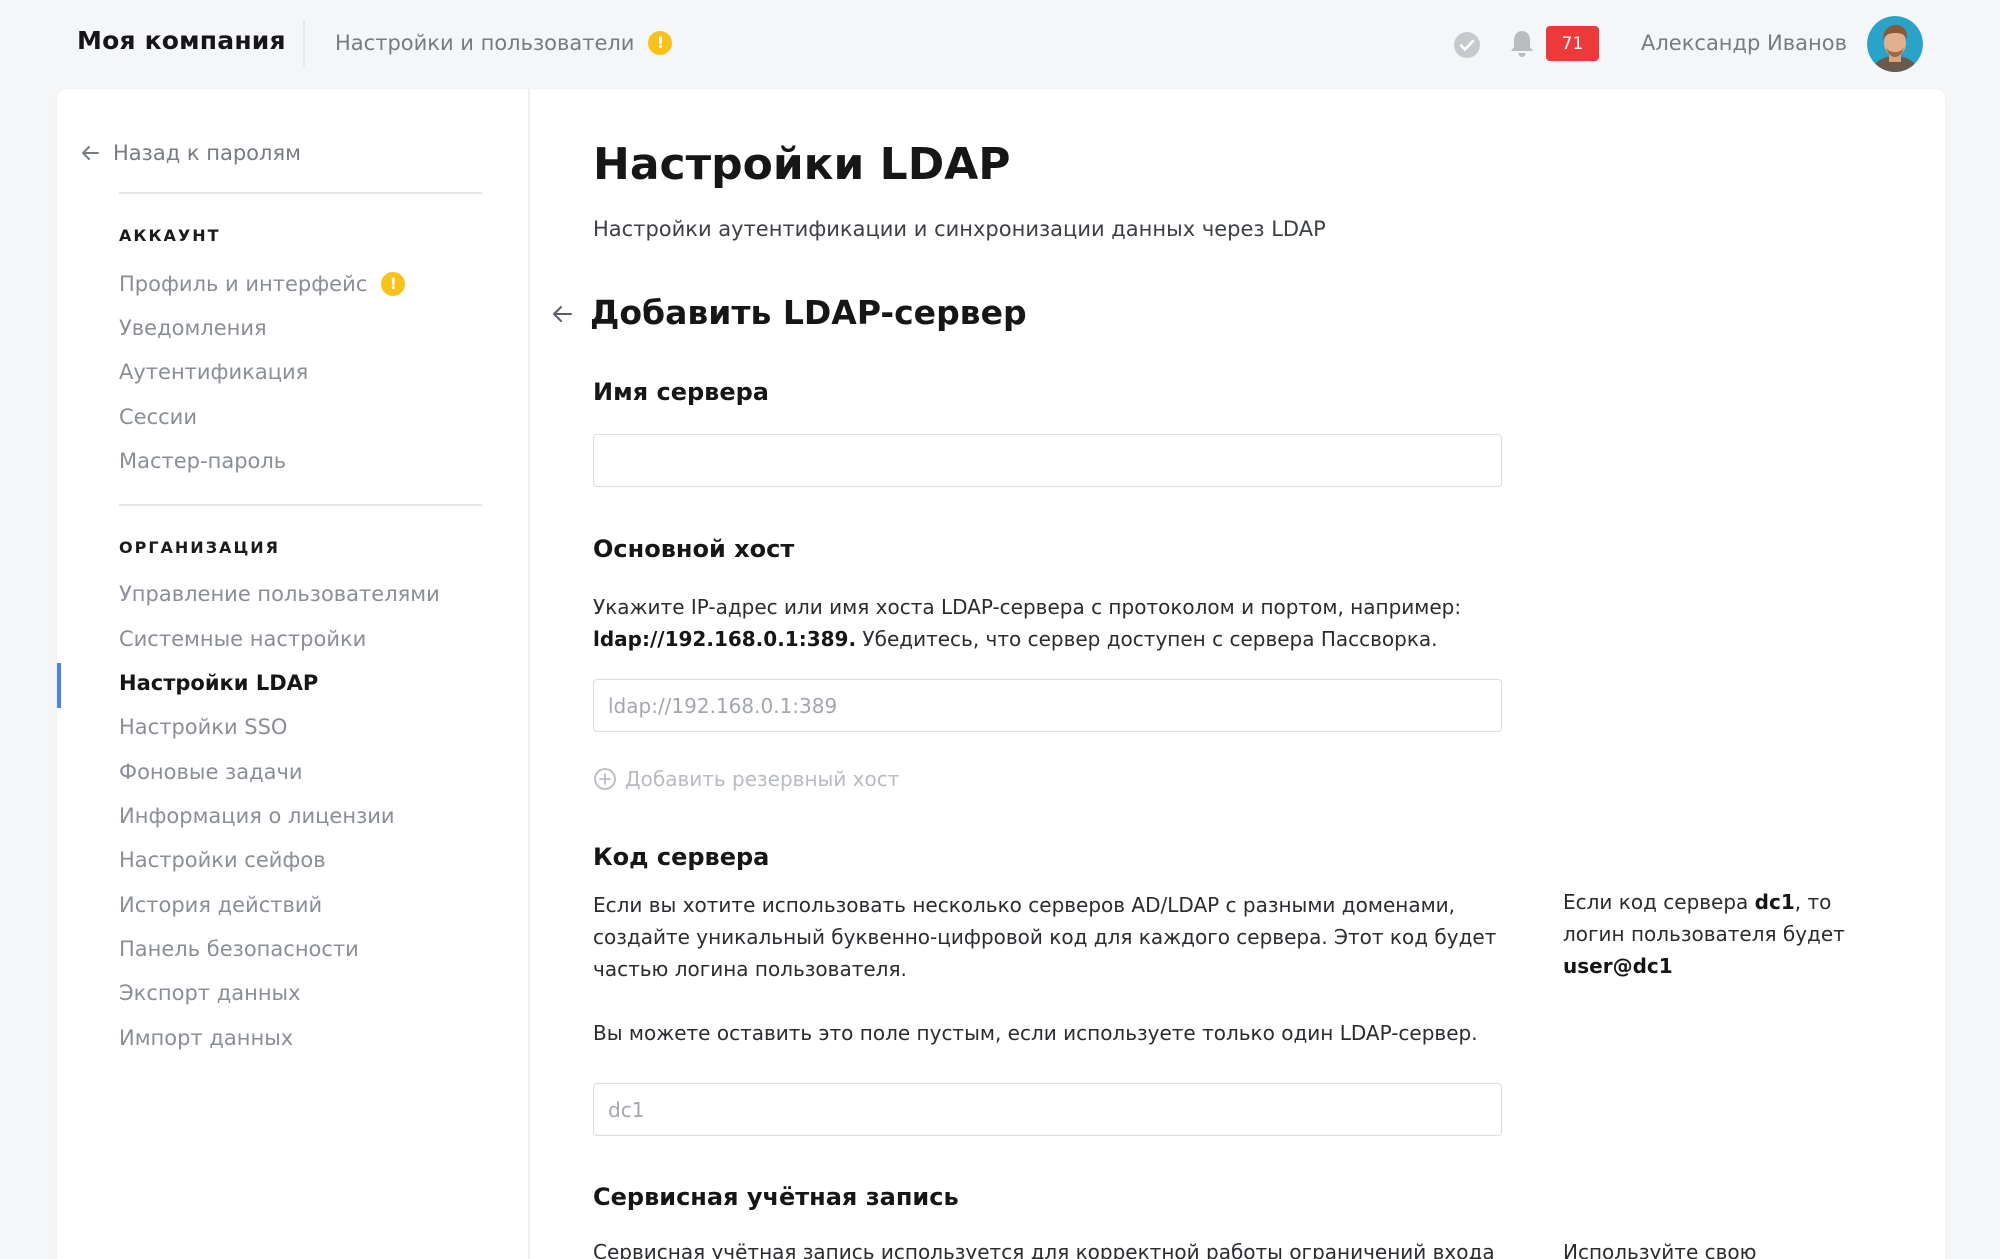 This screenshot has height=1259, width=2000. Describe the element at coordinates (485, 43) in the screenshot. I see `breadcrumb-label: Настройки и пользователи` at that location.